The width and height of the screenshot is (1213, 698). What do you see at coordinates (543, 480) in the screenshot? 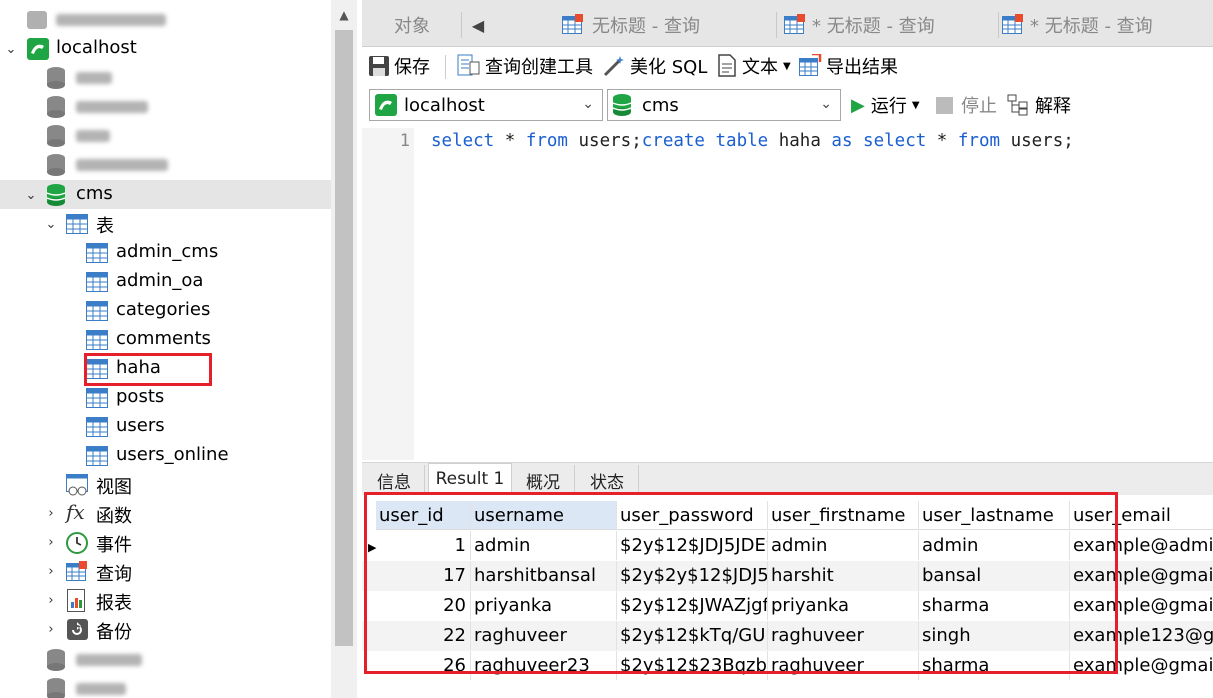
I see `tab-profile: 概况` at bounding box center [543, 480].